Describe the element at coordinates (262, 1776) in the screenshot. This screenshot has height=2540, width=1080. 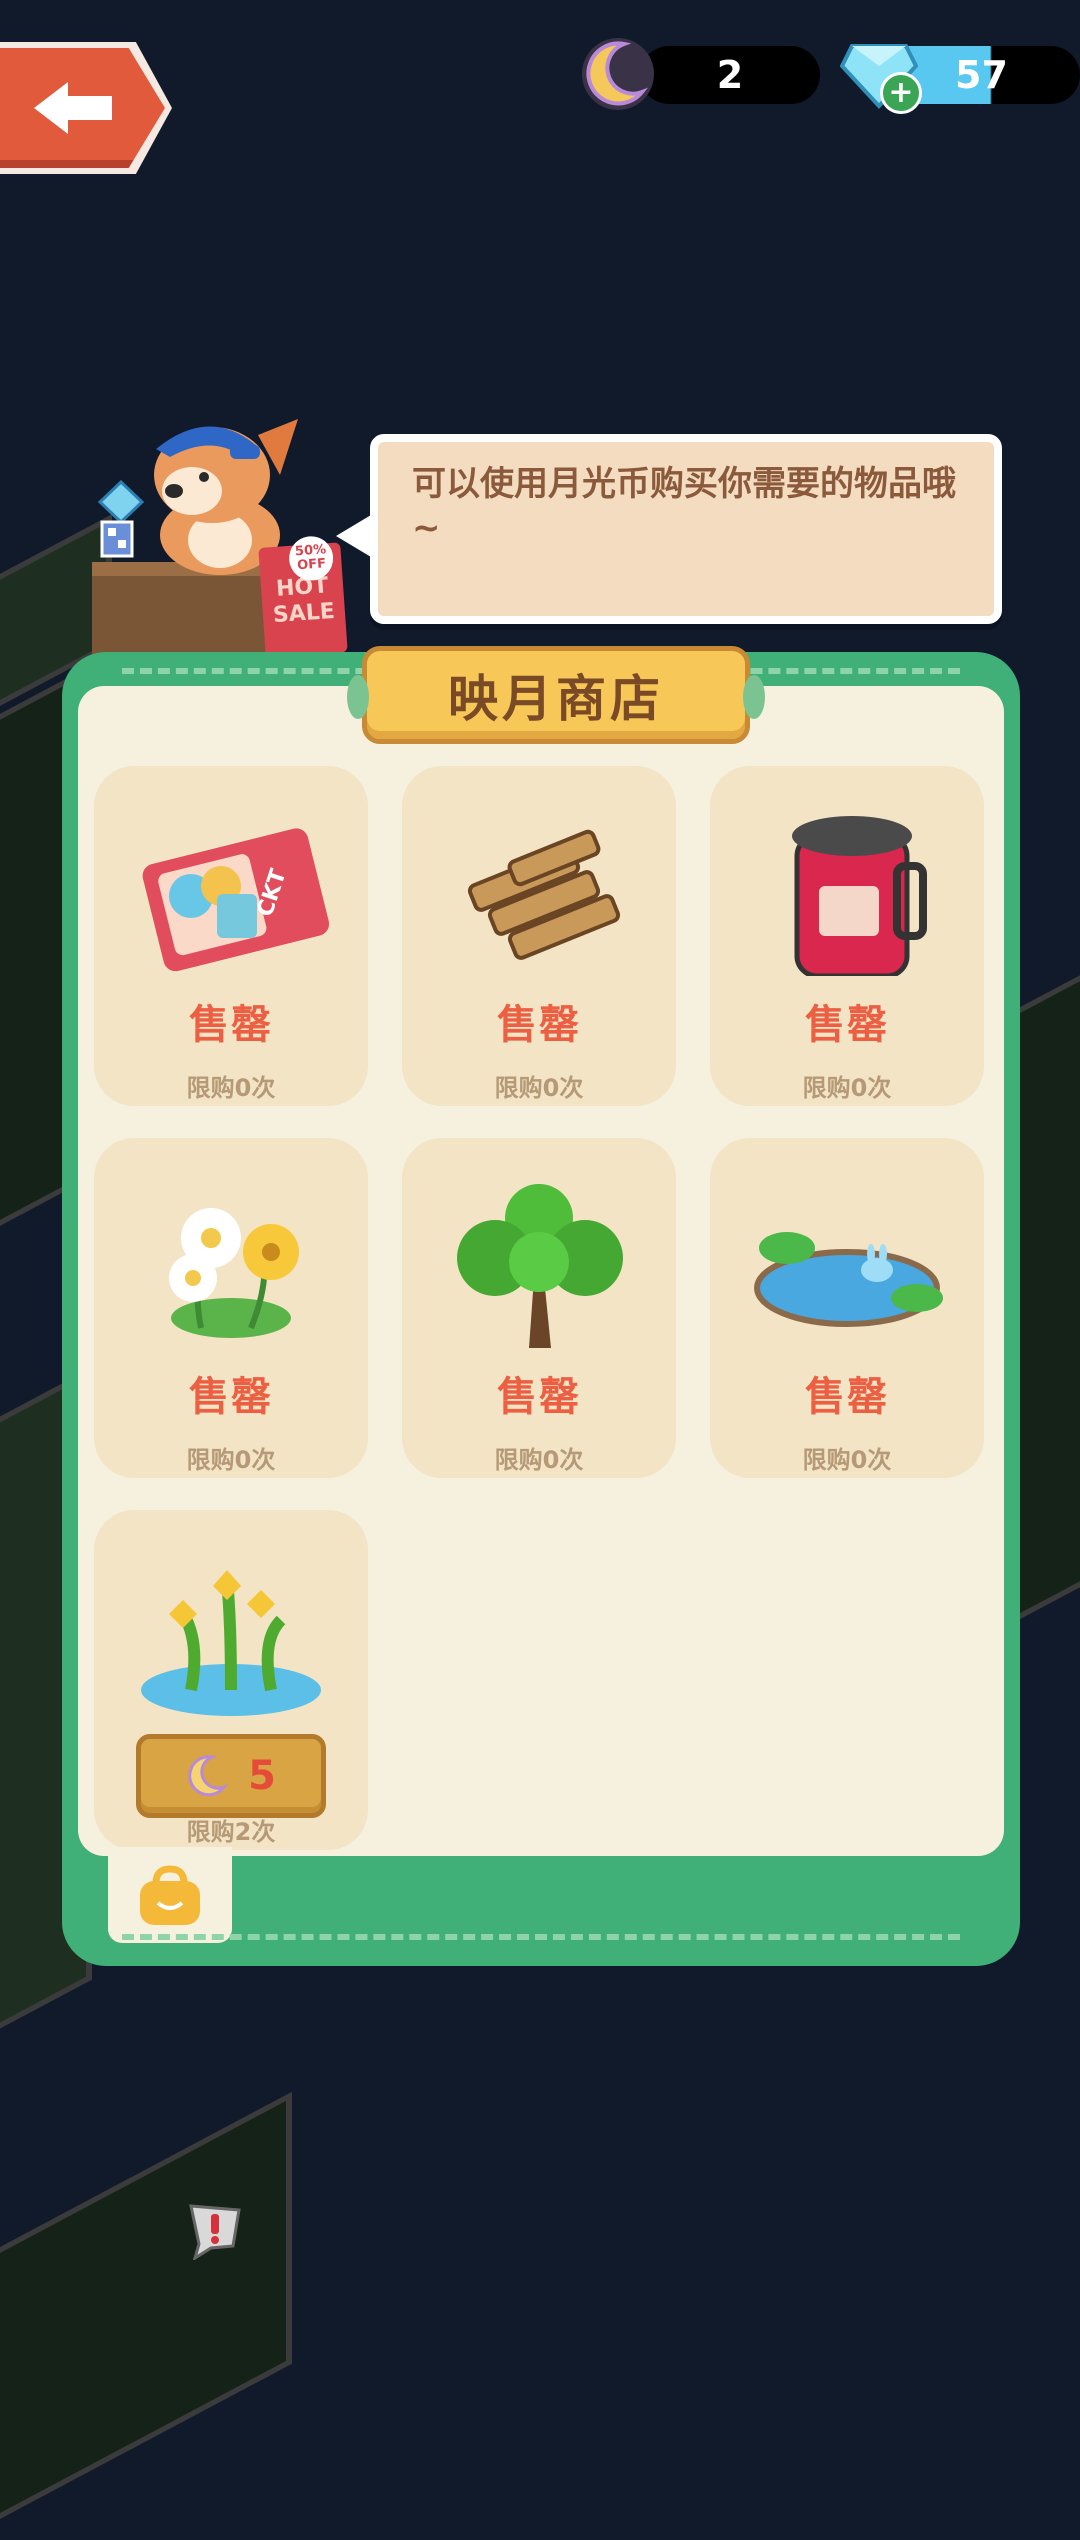
I see `price-label: 5` at that location.